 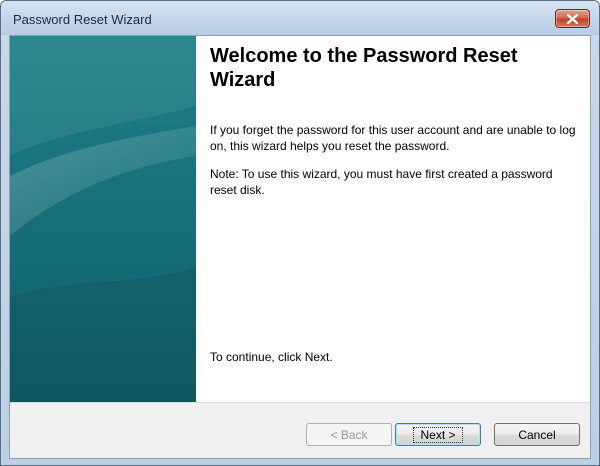 I want to click on continue-instruction: To continue, click Next., so click(x=271, y=357).